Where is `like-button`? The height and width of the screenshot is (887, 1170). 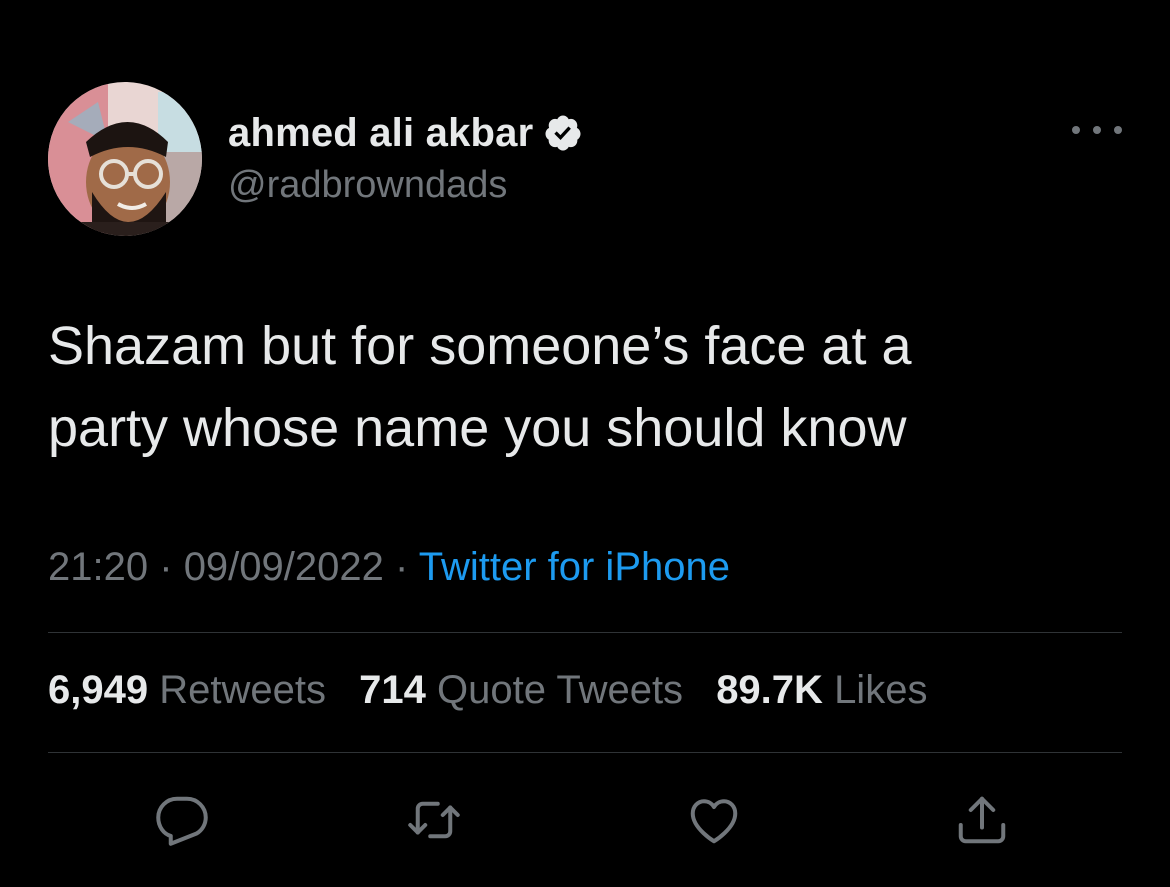
like-button is located at coordinates (714, 820).